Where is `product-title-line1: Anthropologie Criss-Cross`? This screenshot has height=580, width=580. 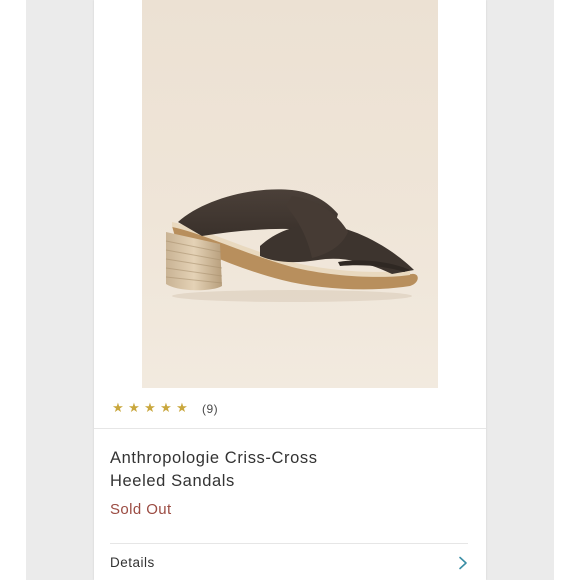 product-title-line1: Anthropologie Criss-Cross is located at coordinates (214, 458).